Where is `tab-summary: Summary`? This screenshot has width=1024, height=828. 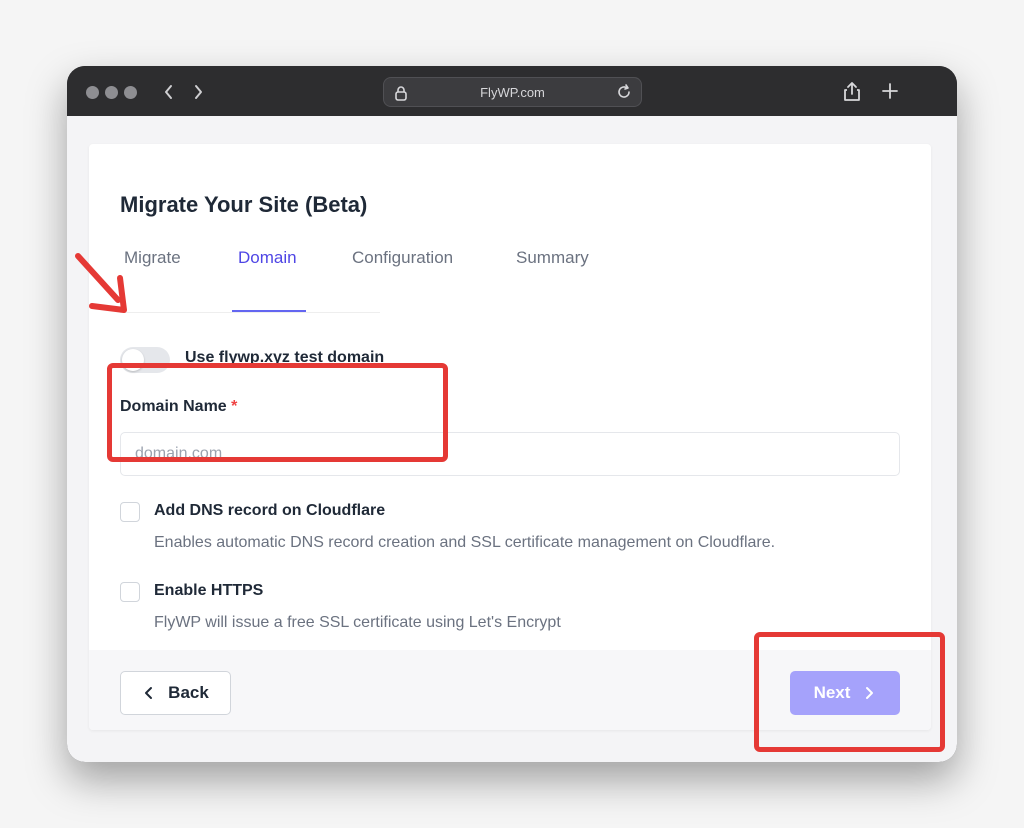
tab-summary: Summary is located at coordinates (552, 258).